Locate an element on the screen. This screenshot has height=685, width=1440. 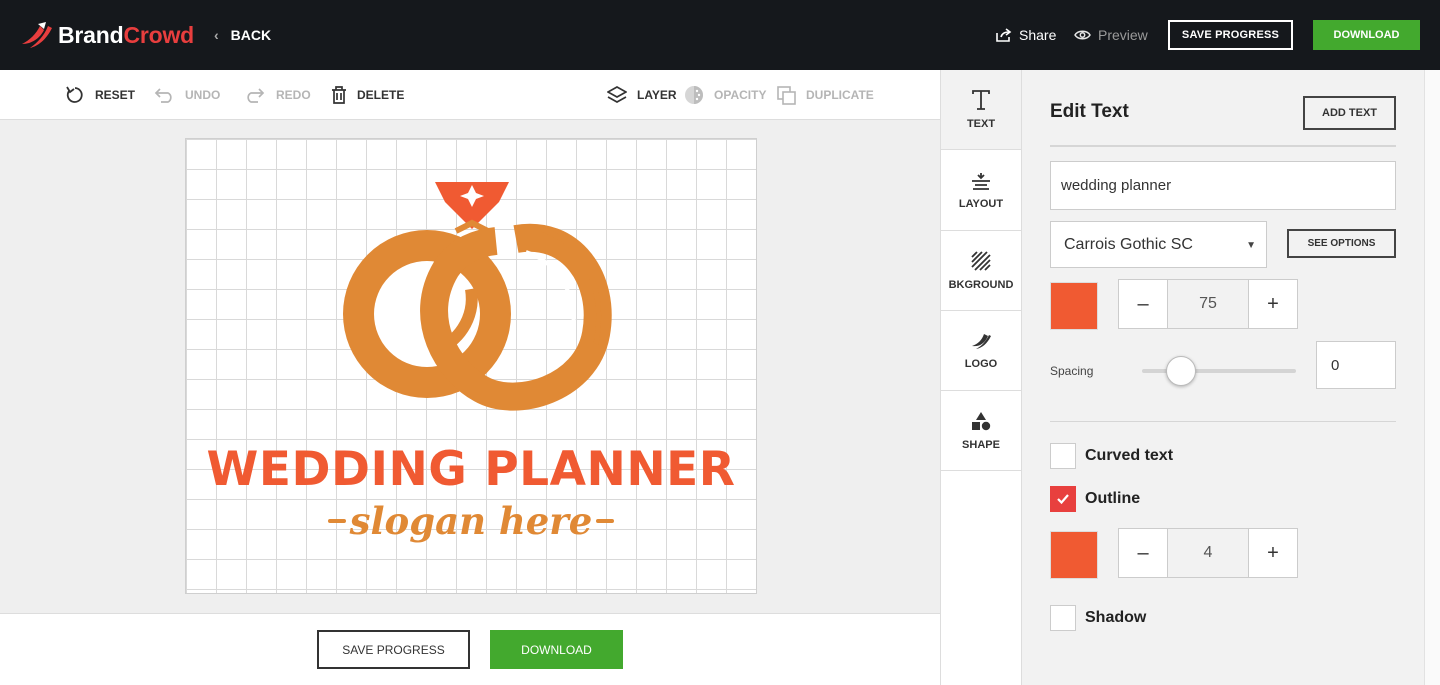
font-size-stepper: – 75 + is located at coordinates (1208, 304).